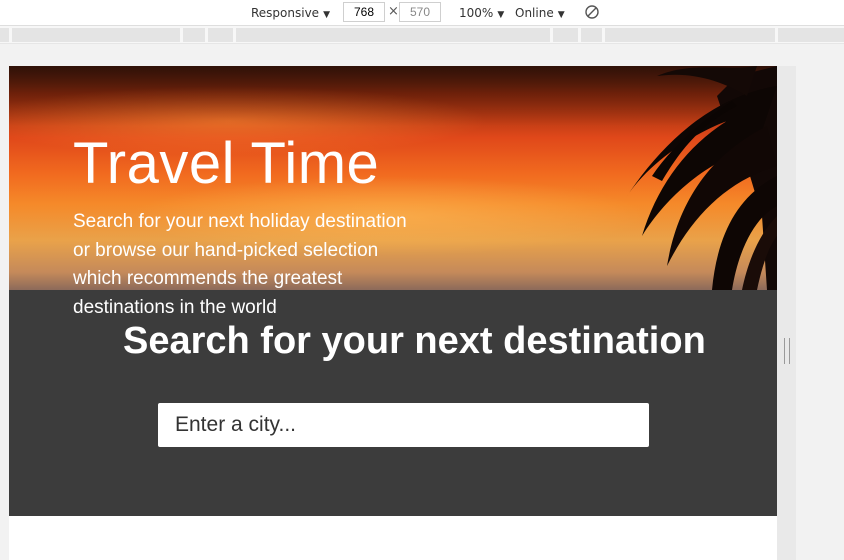 This screenshot has width=844, height=560. I want to click on devtools-responsive-toolbar: Responsive▼ × 100%▼ Online▼, so click(422, 13).